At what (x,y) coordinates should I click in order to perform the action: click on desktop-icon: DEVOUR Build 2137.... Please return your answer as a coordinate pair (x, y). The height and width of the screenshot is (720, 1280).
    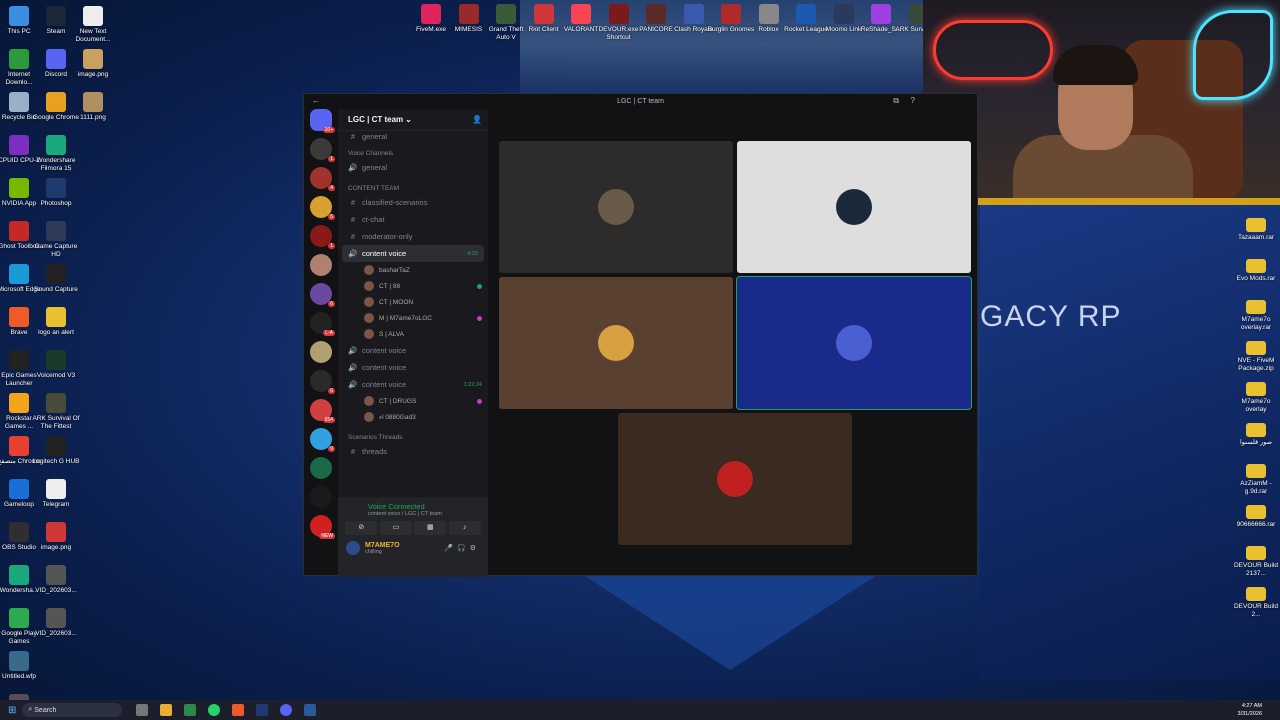
    Looking at the image, I should click on (1256, 562).